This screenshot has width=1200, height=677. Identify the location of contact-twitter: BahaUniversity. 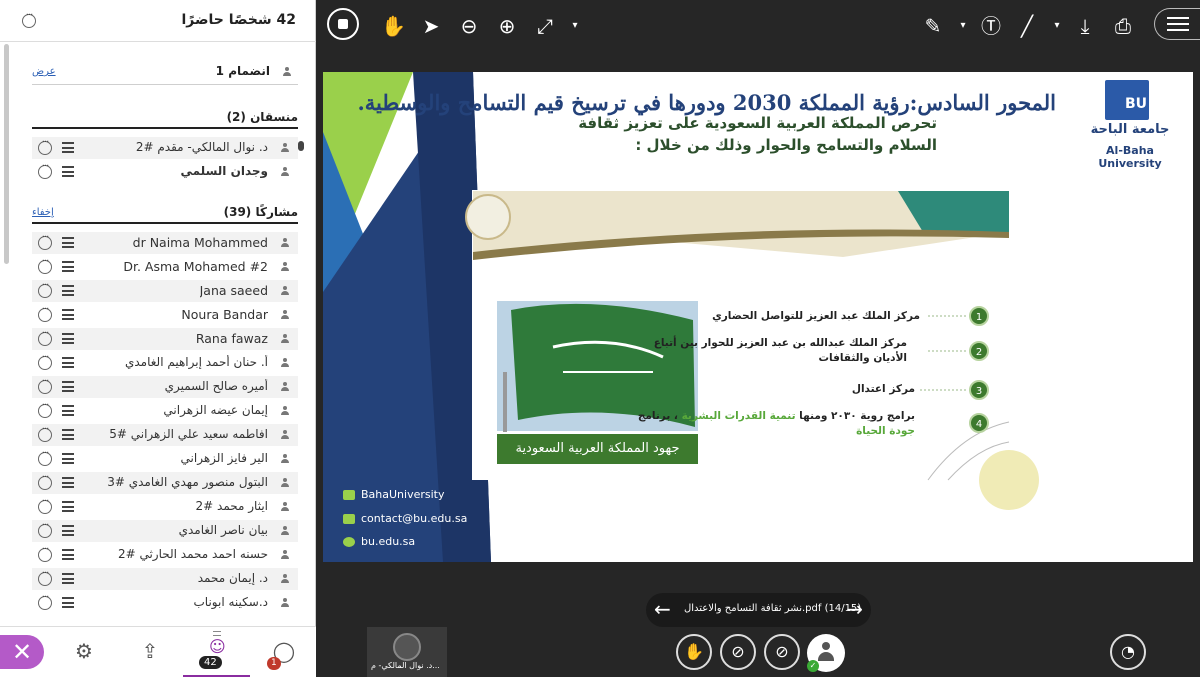
(394, 494).